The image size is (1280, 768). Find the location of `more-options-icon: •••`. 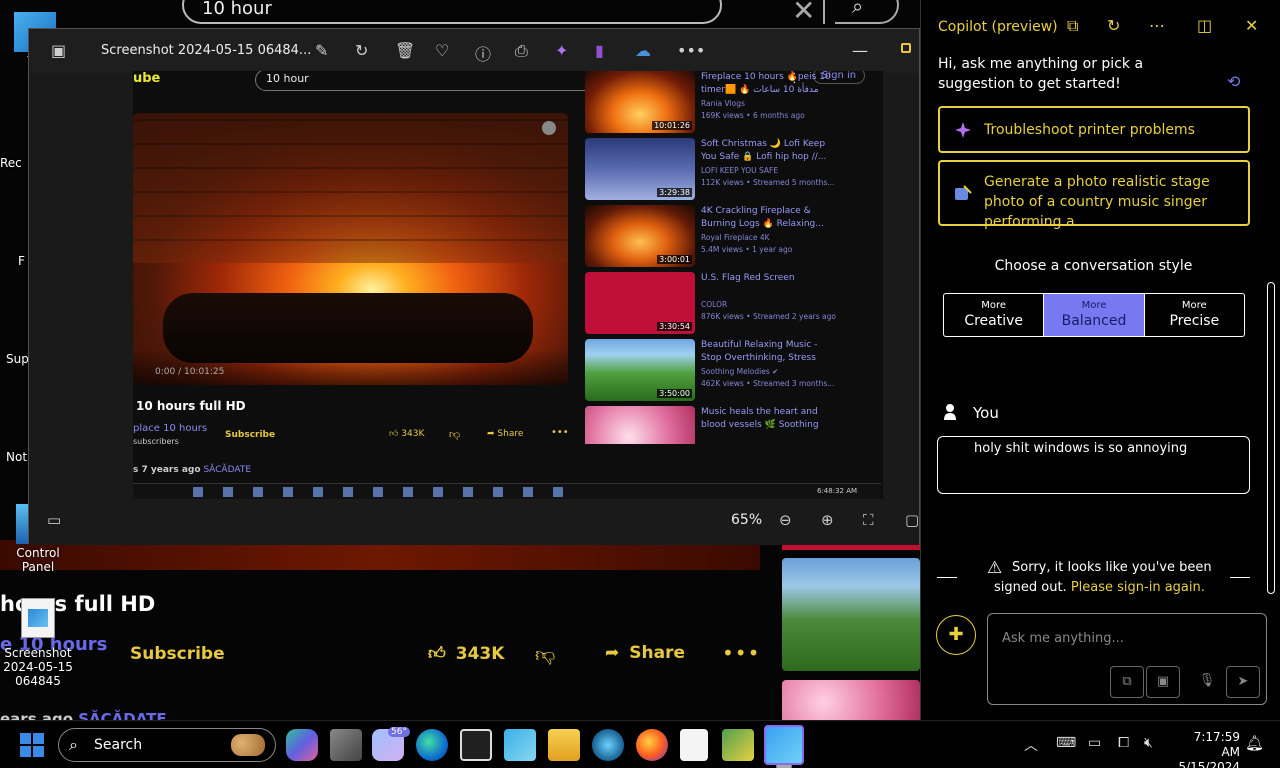

more-options-icon: ••• is located at coordinates (691, 50).